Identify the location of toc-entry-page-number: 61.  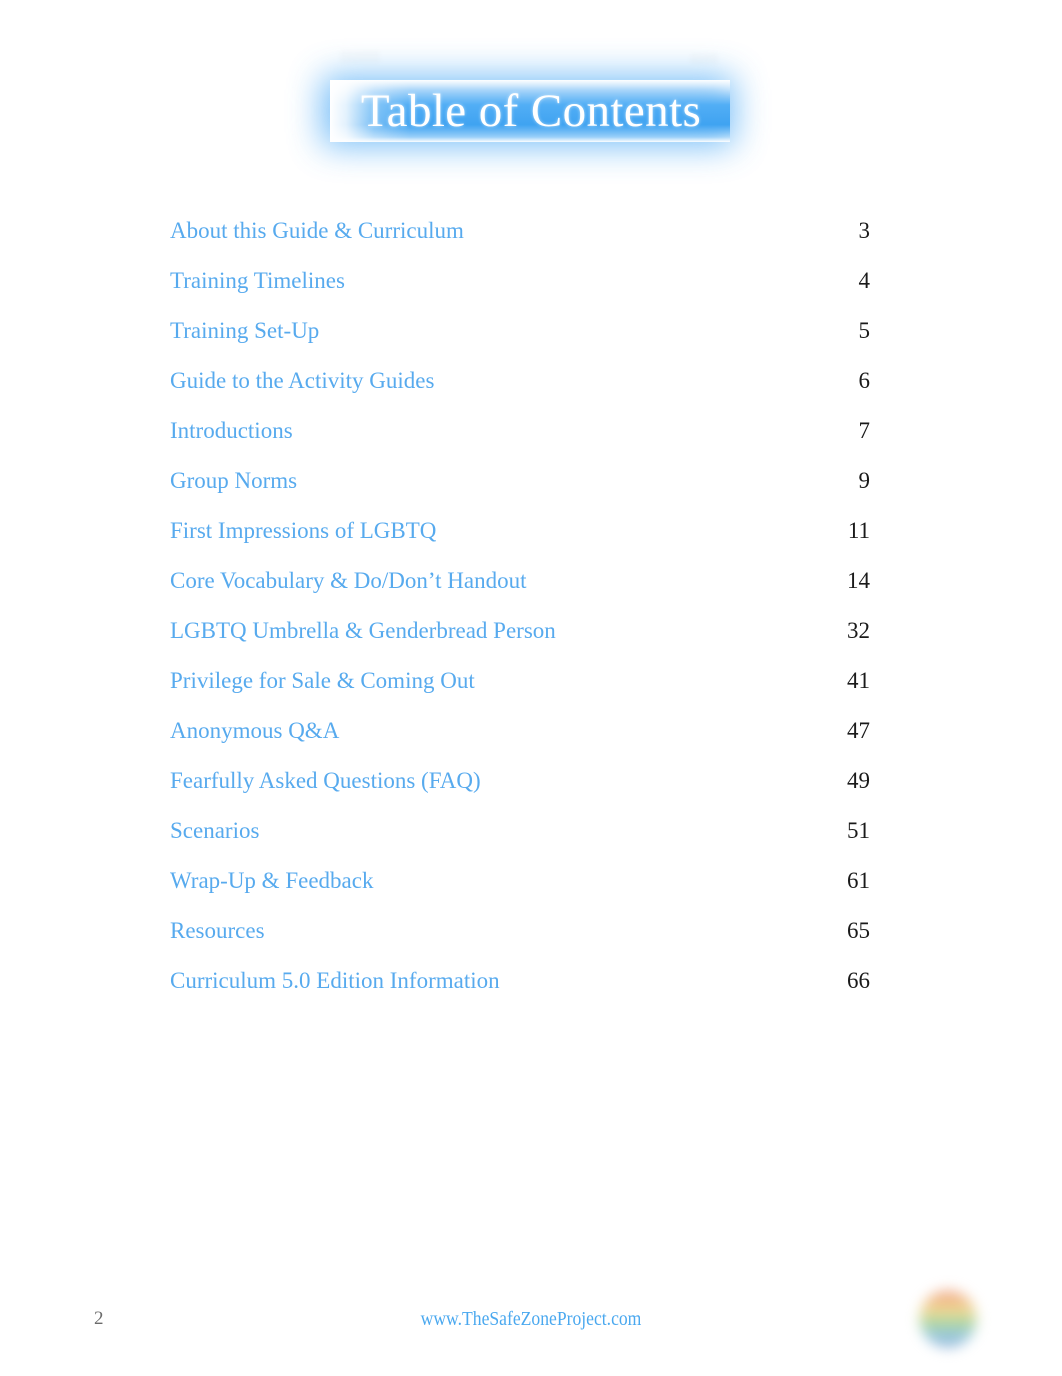
(858, 880).